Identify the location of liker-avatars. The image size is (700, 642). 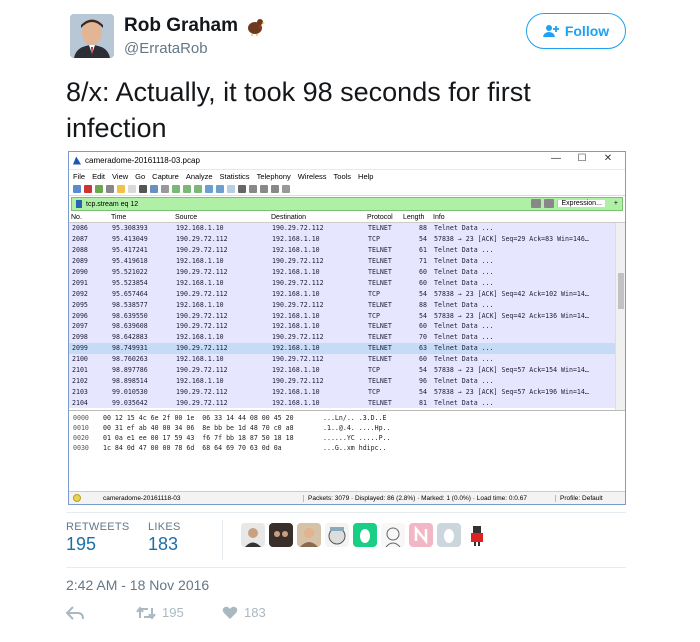
(365, 535).